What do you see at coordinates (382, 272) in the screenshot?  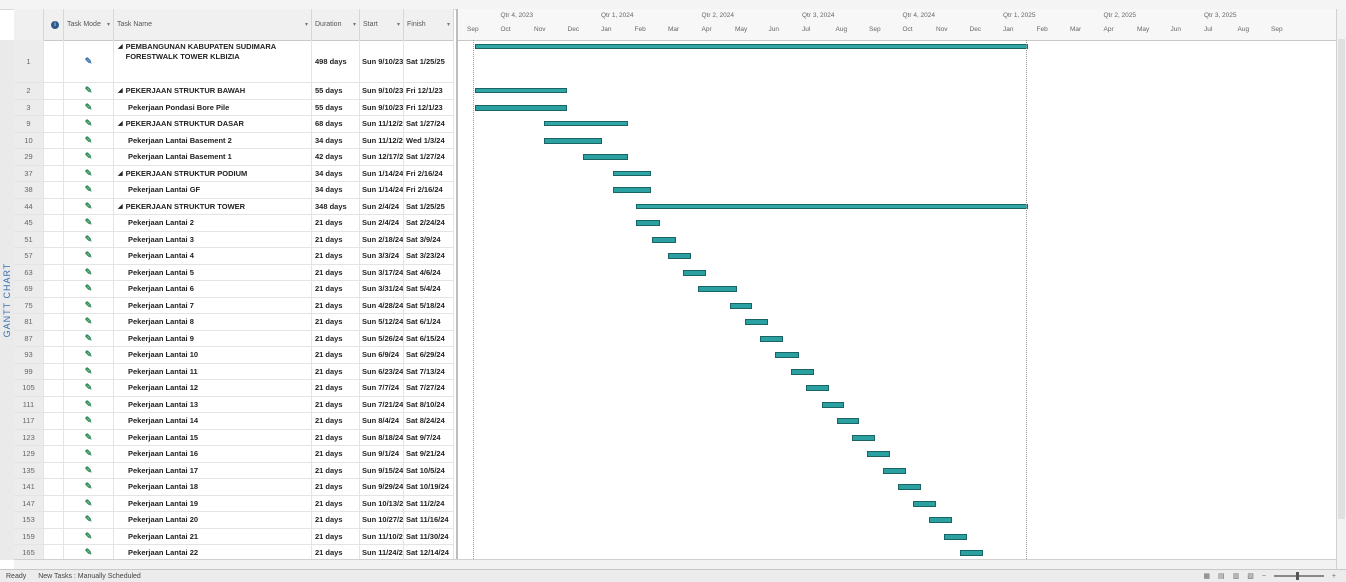 I see `start-cell: Sun 3/17/24` at bounding box center [382, 272].